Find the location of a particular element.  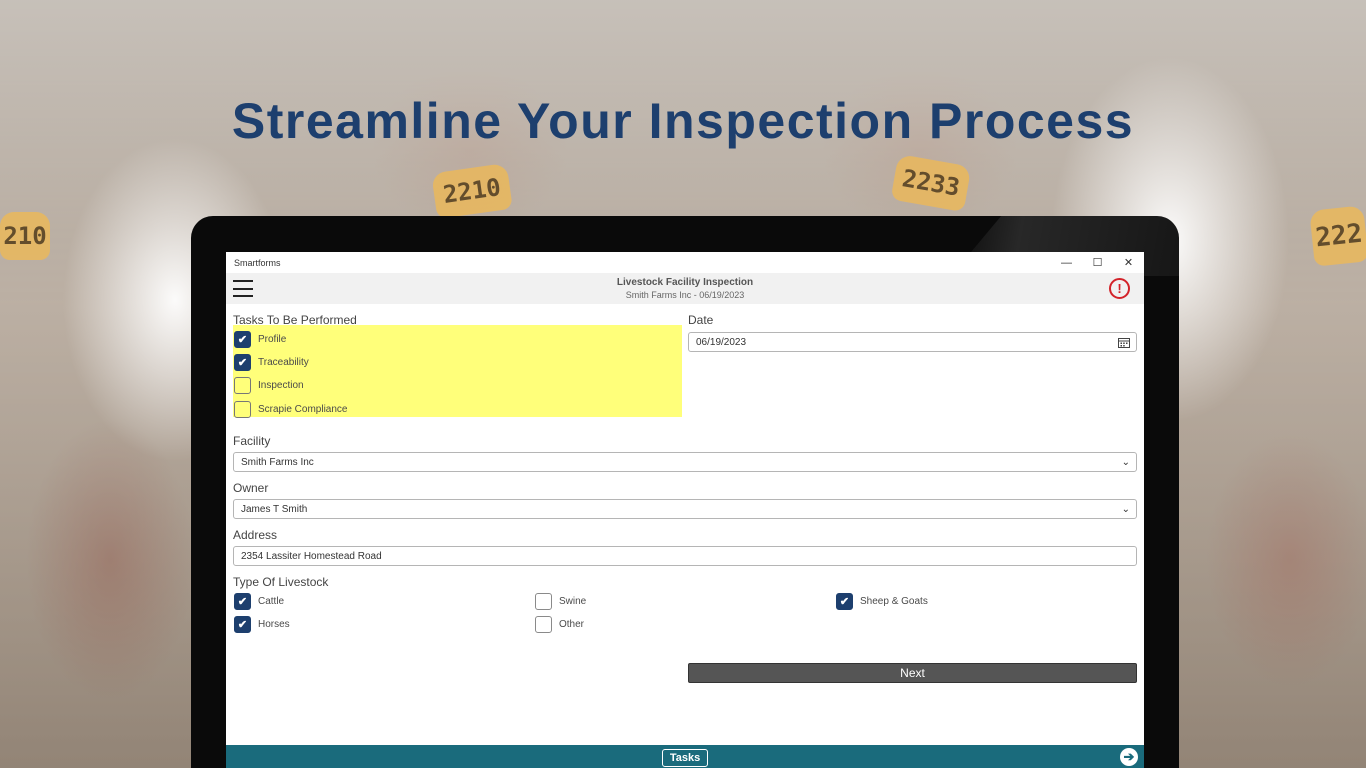

calendar-icon is located at coordinates (1124, 342).